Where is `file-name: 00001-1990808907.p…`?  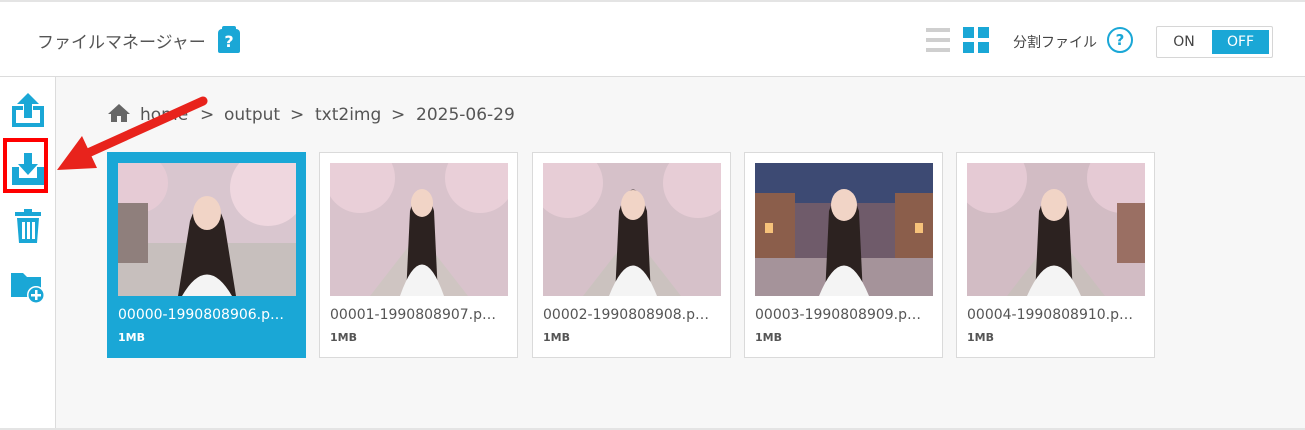
file-name: 00001-1990808907.p… is located at coordinates (413, 315).